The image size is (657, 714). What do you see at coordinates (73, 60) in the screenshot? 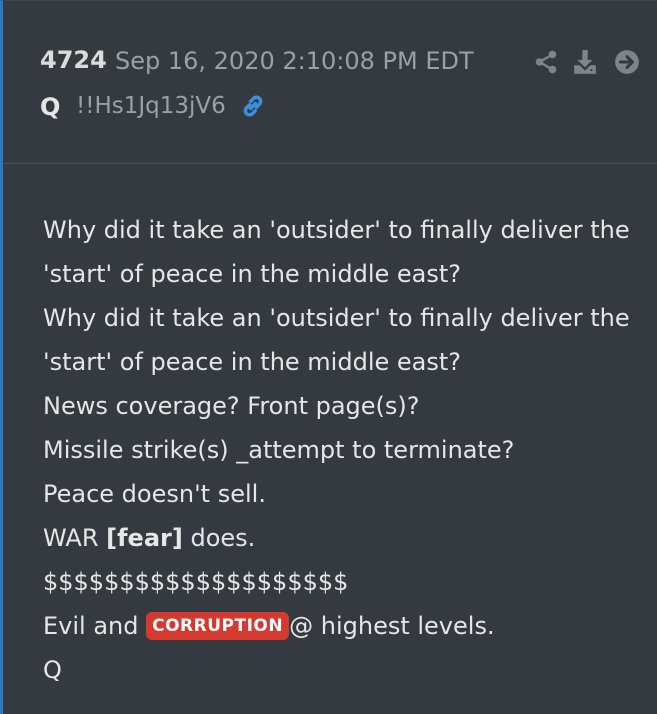
I see `post-number: 4724` at bounding box center [73, 60].